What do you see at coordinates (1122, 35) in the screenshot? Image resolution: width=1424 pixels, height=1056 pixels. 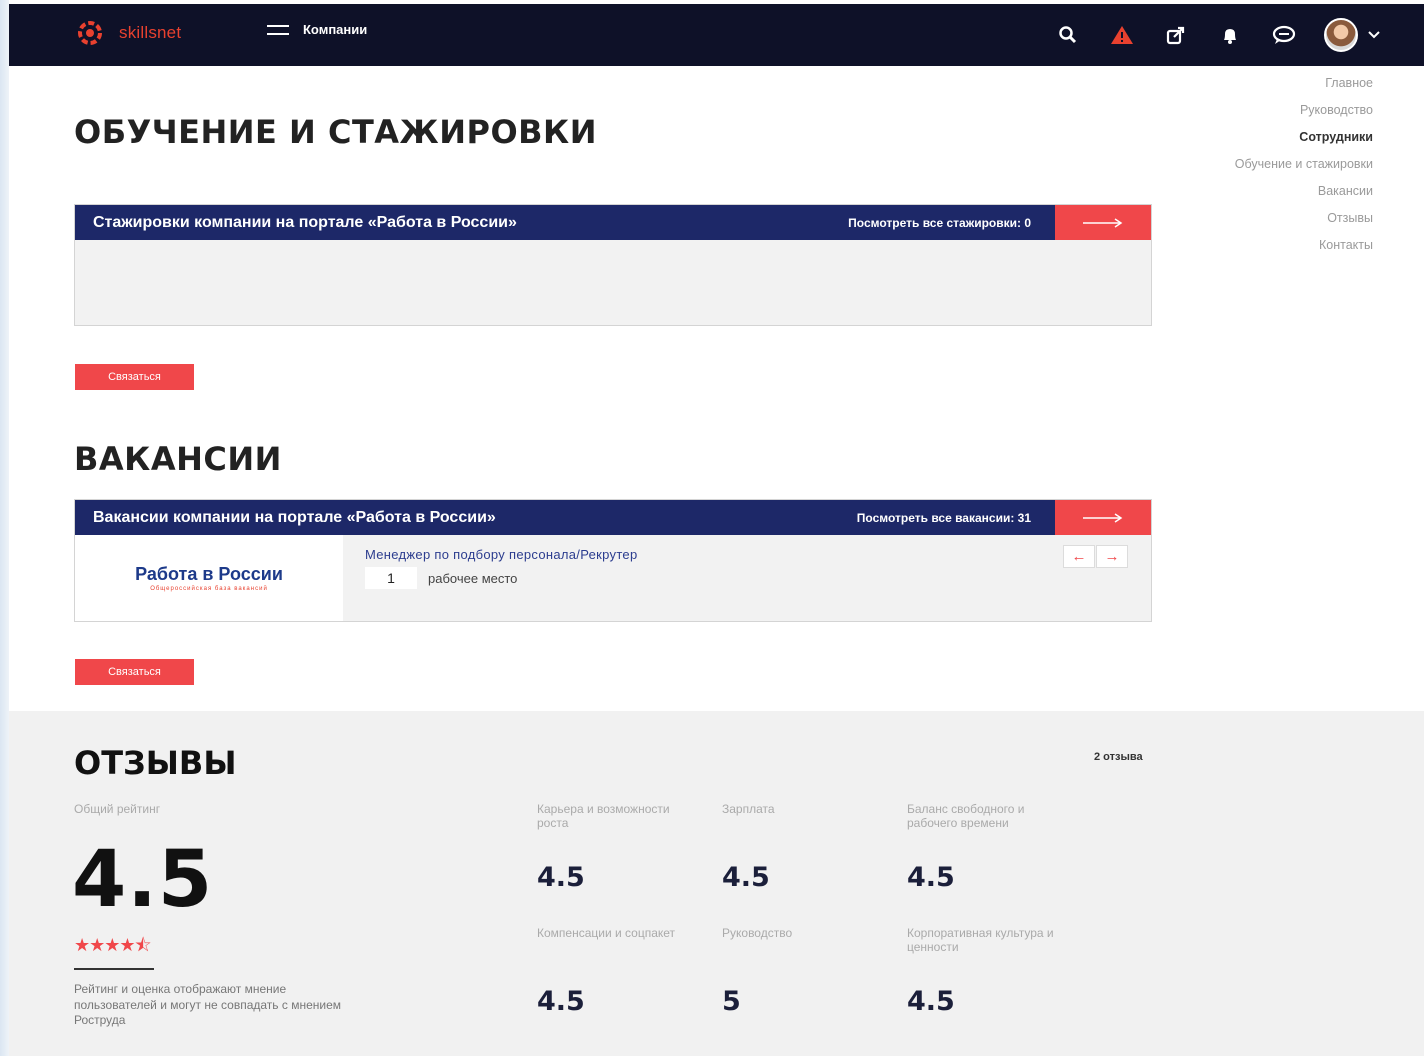 I see `warning-icon` at bounding box center [1122, 35].